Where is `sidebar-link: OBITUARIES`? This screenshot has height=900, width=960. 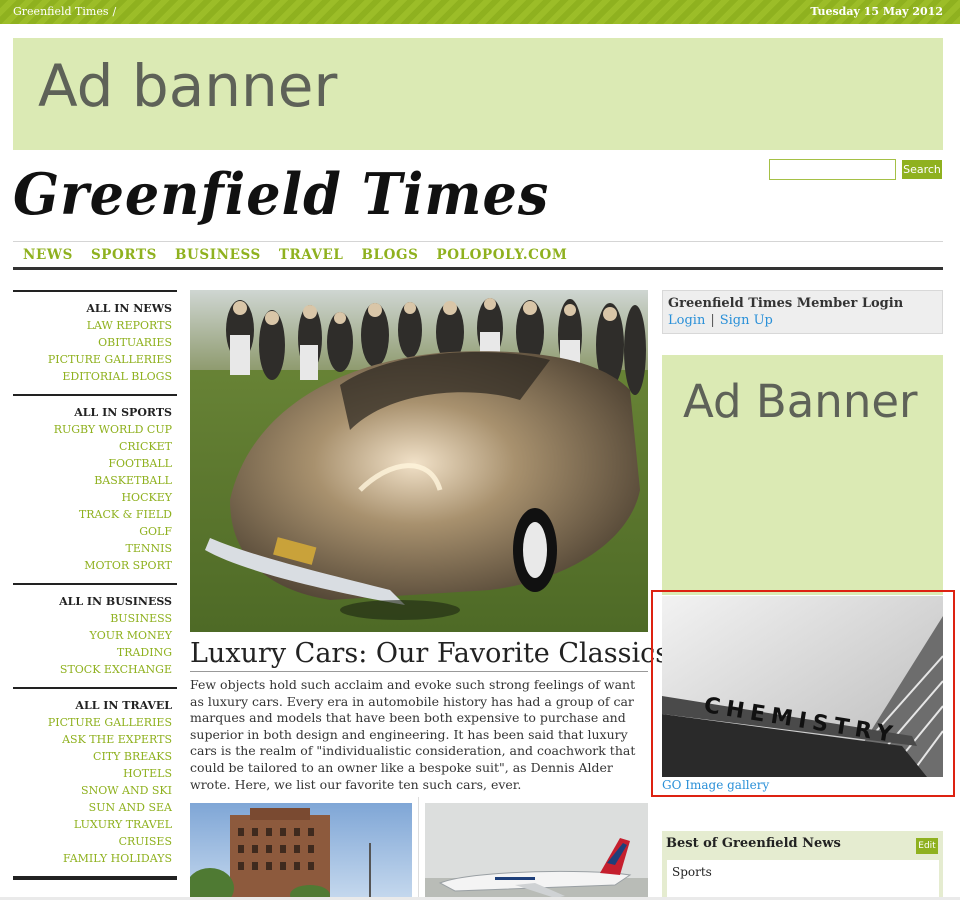
sidebar-link: OBITUARIES is located at coordinates (92, 342).